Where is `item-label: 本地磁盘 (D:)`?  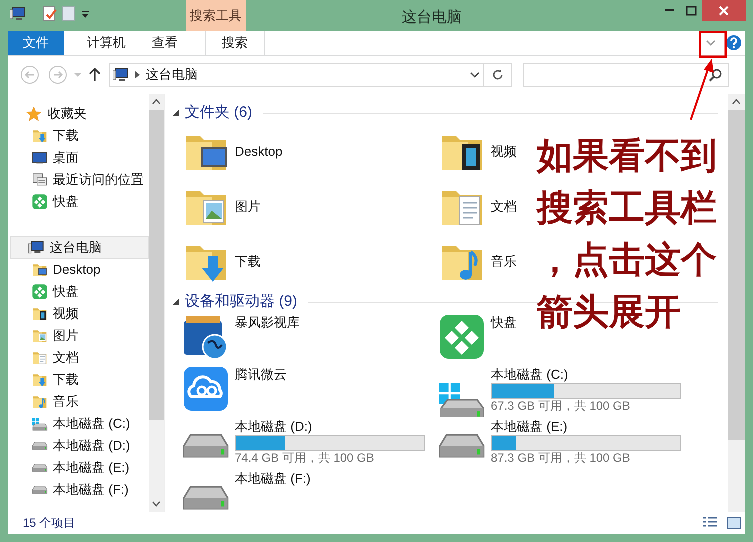
item-label: 本地磁盘 (D:) is located at coordinates (274, 427).